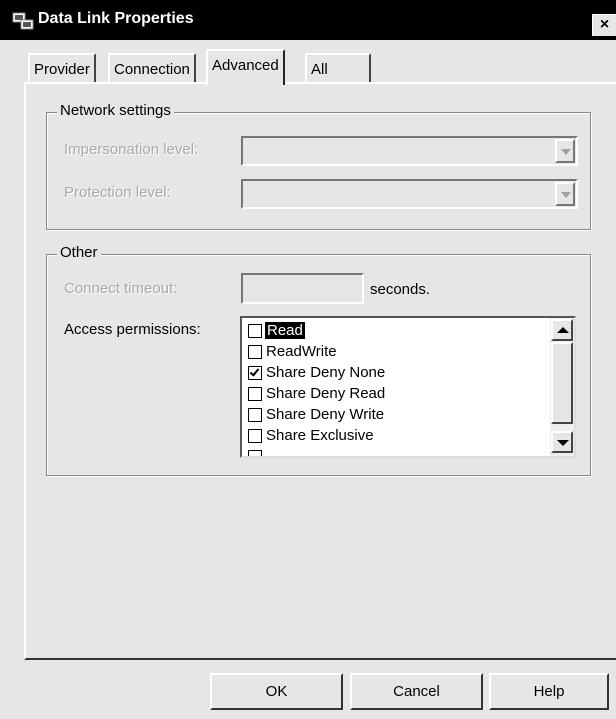  I want to click on permission-label: Share Deny None, so click(326, 372).